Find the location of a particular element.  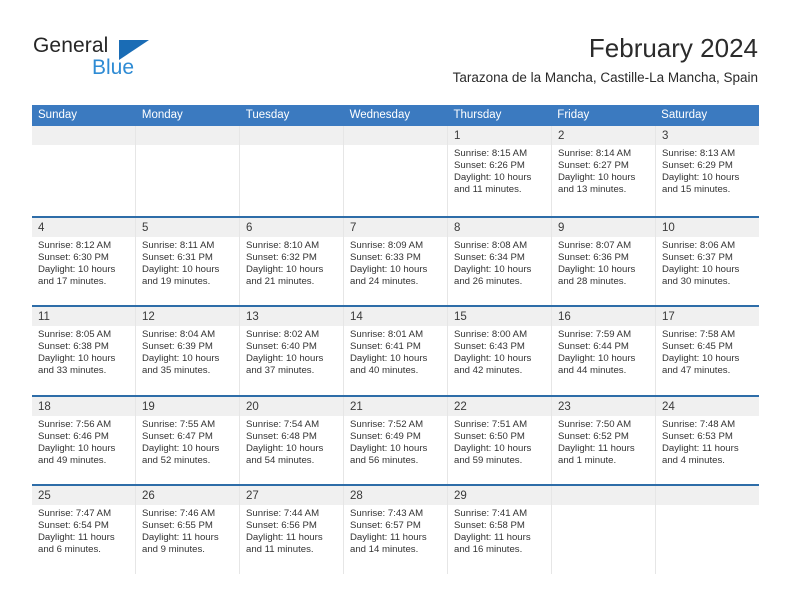

weekday-header-wednesday: Wednesday is located at coordinates (380, 115).